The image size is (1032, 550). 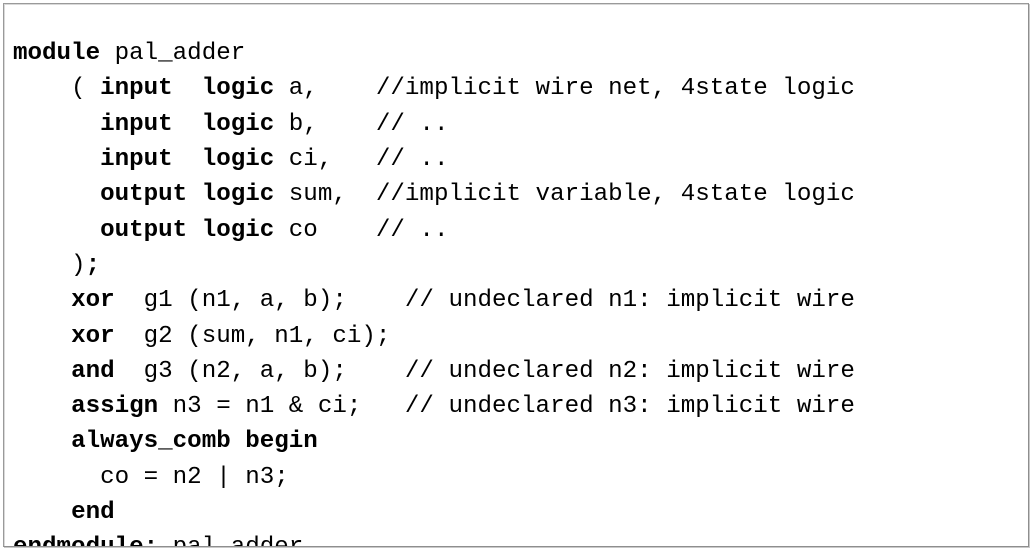 I want to click on code-token-identifier: (, so click(x=57, y=89).